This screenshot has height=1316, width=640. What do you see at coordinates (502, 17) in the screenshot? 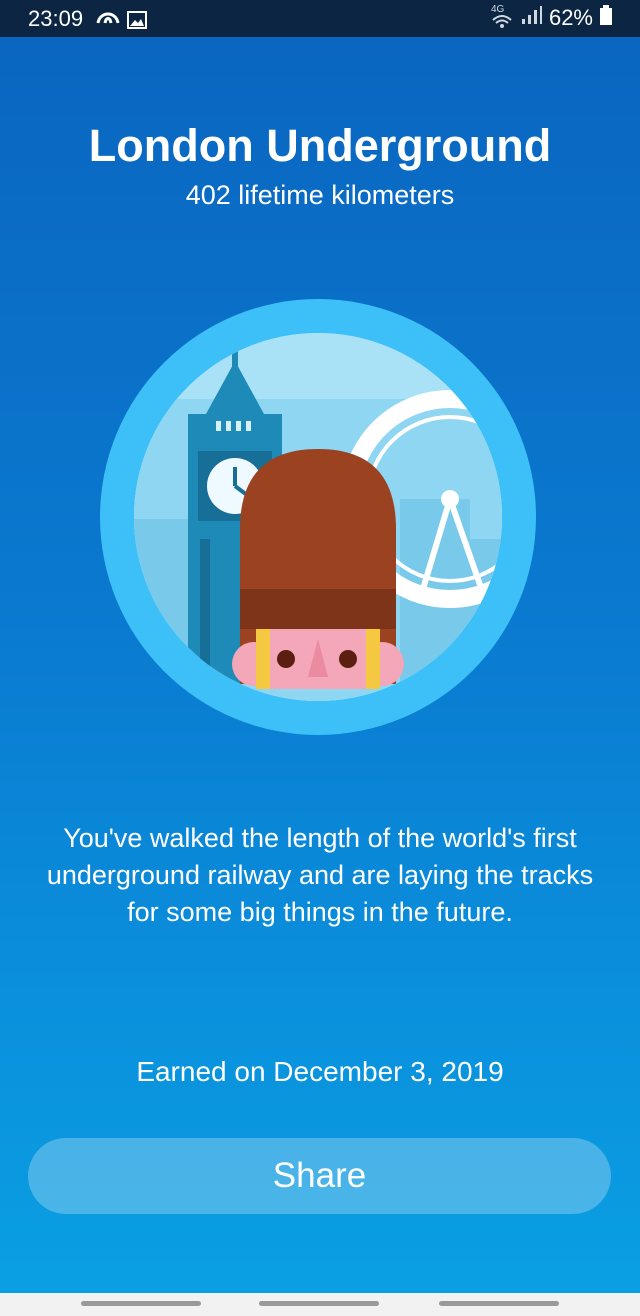
I see `wifi-icon: 4G` at bounding box center [502, 17].